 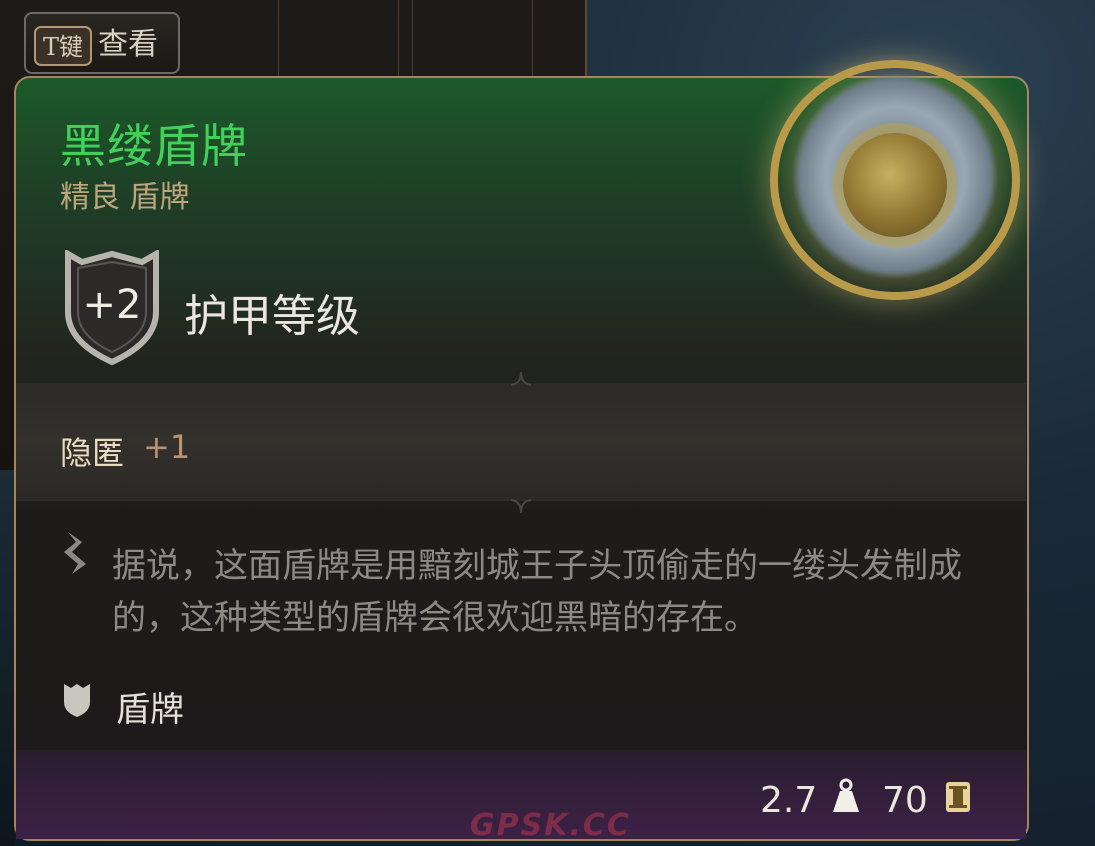 I want to click on stealth-value: +1, so click(x=167, y=447).